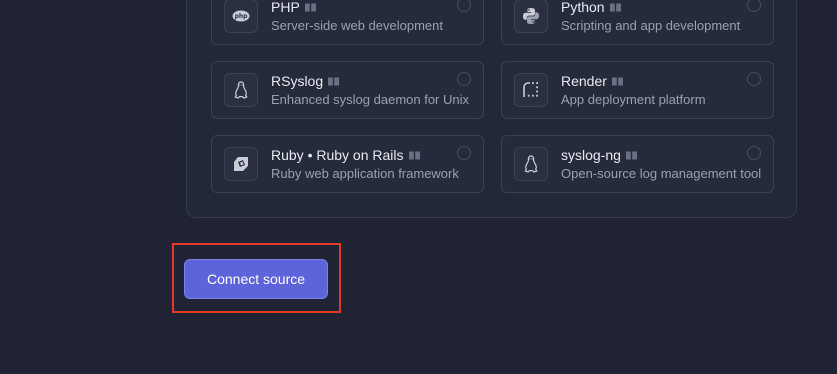 Image resolution: width=837 pixels, height=374 pixels. Describe the element at coordinates (651, 25) in the screenshot. I see `source-description: Scripting and app development` at that location.